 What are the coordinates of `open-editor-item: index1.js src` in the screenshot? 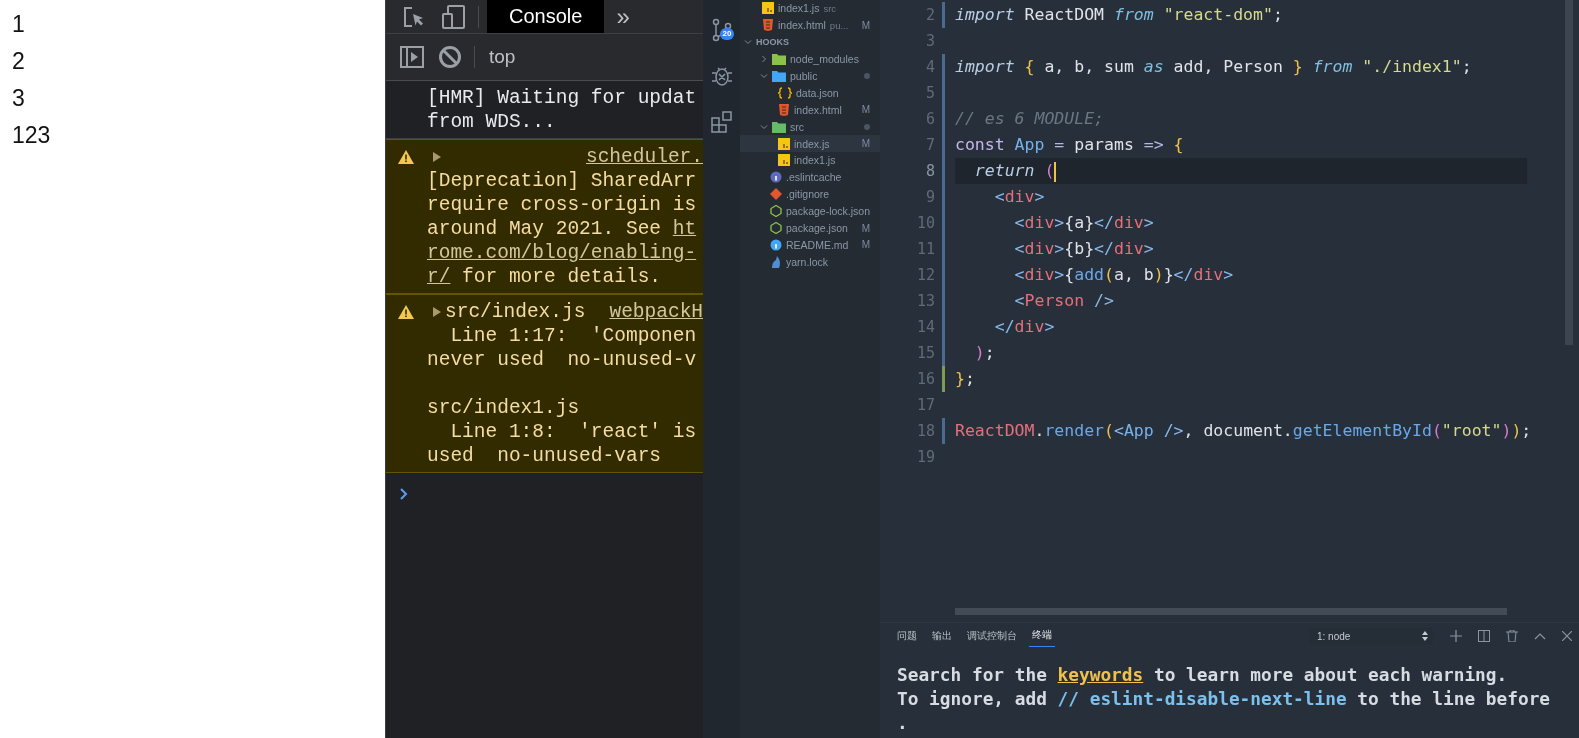 It's located at (810, 8).